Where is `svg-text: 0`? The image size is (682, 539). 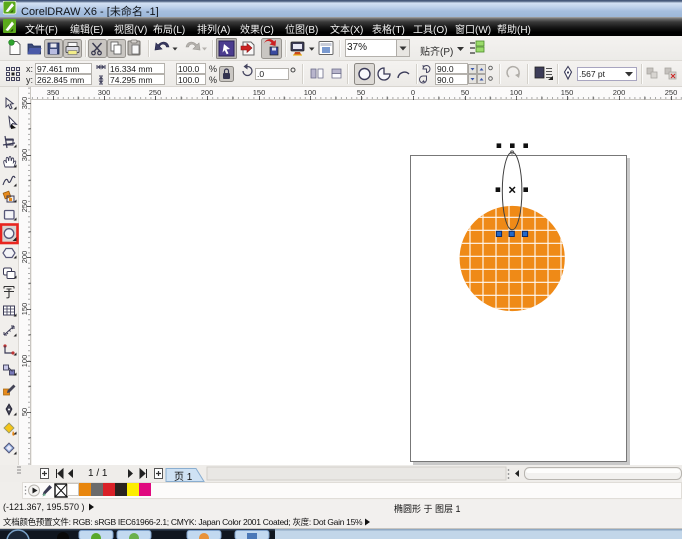 svg-text: 0 is located at coordinates (413, 92).